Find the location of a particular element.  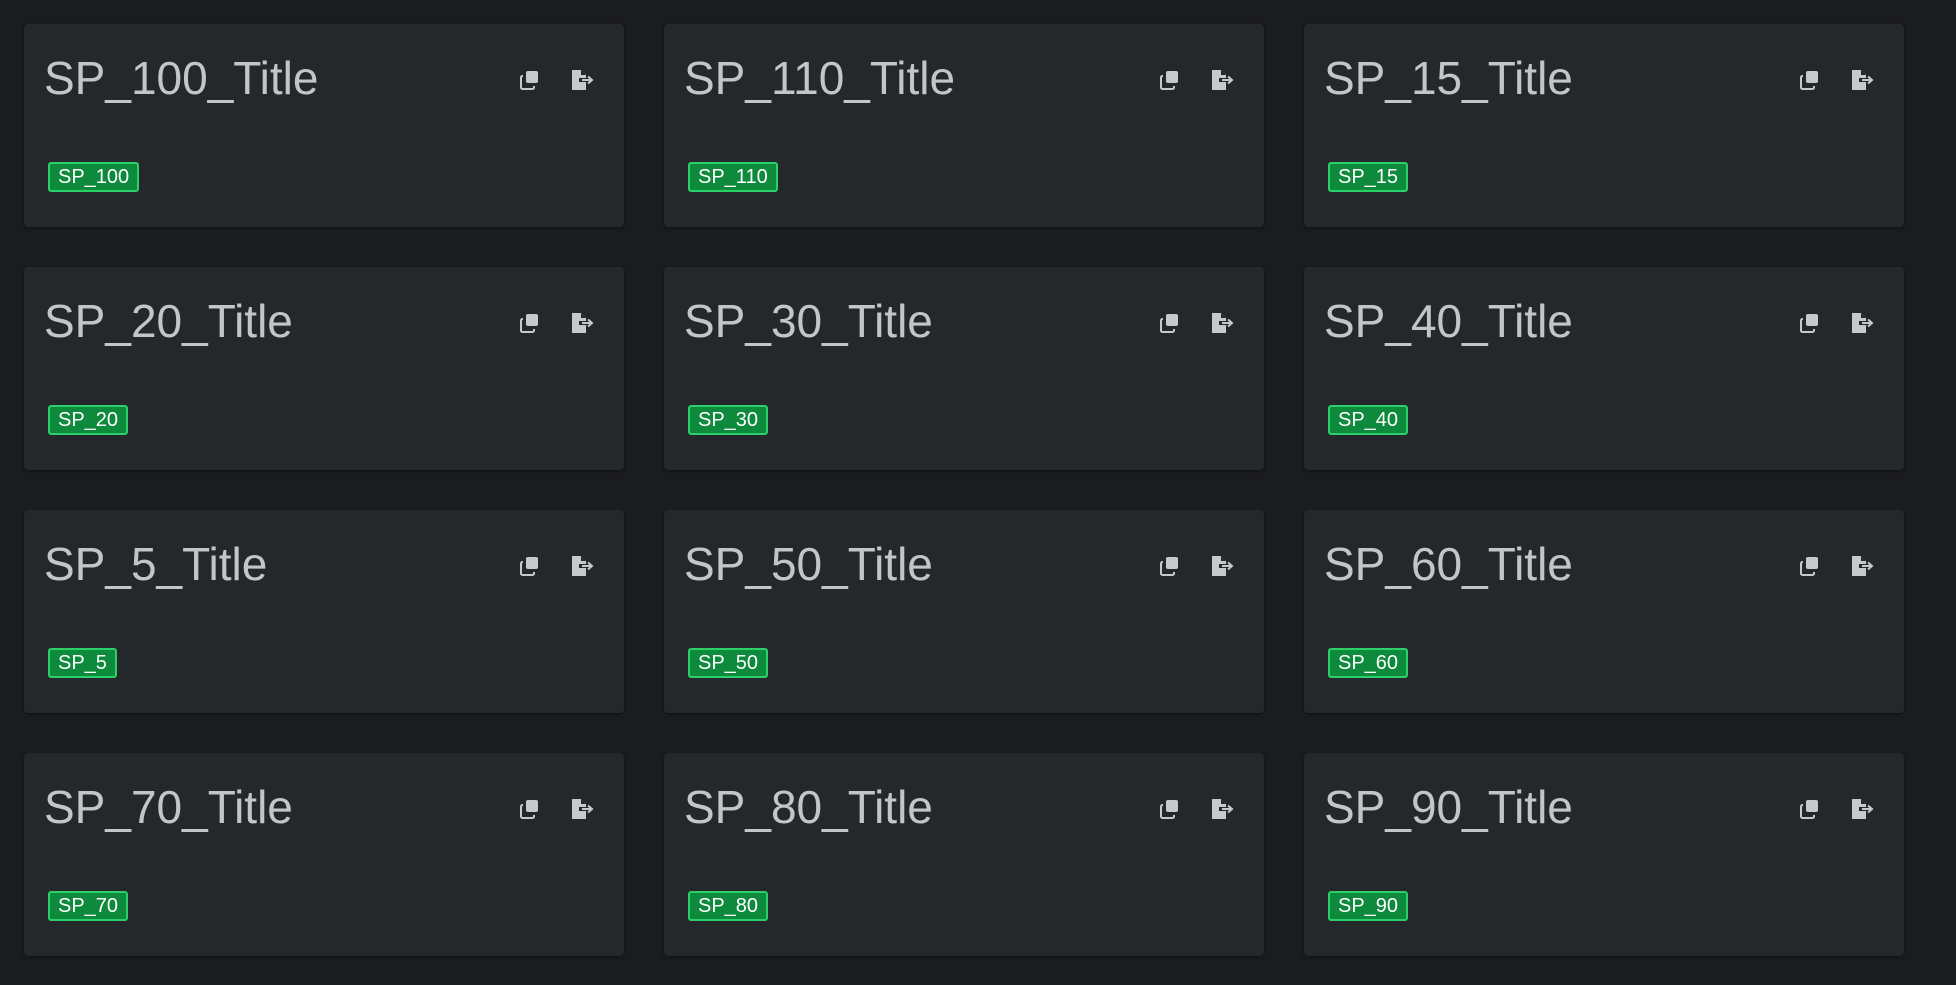

card-title: SP_110_Title is located at coordinates (820, 78).